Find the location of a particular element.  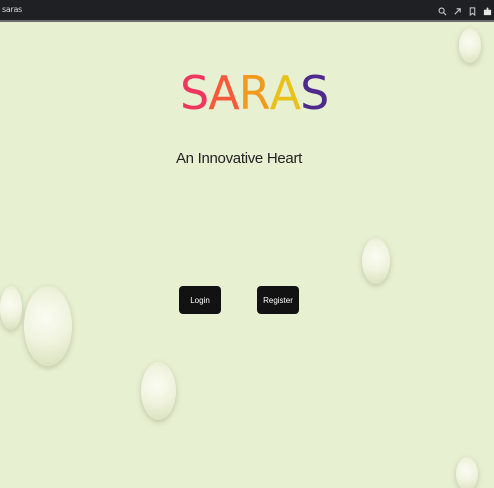

share-icon is located at coordinates (457, 11).